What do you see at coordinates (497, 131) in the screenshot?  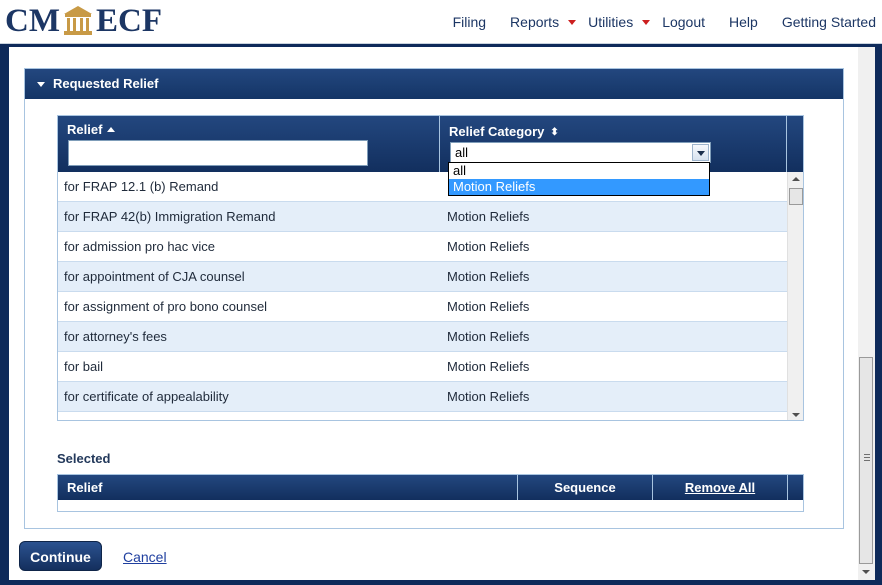 I see `column-category-label: Relief Category` at bounding box center [497, 131].